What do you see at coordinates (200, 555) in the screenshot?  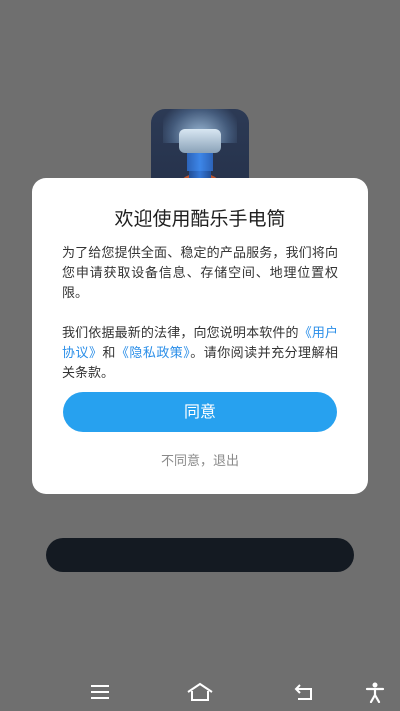 I see `bottom-pill-bar` at bounding box center [200, 555].